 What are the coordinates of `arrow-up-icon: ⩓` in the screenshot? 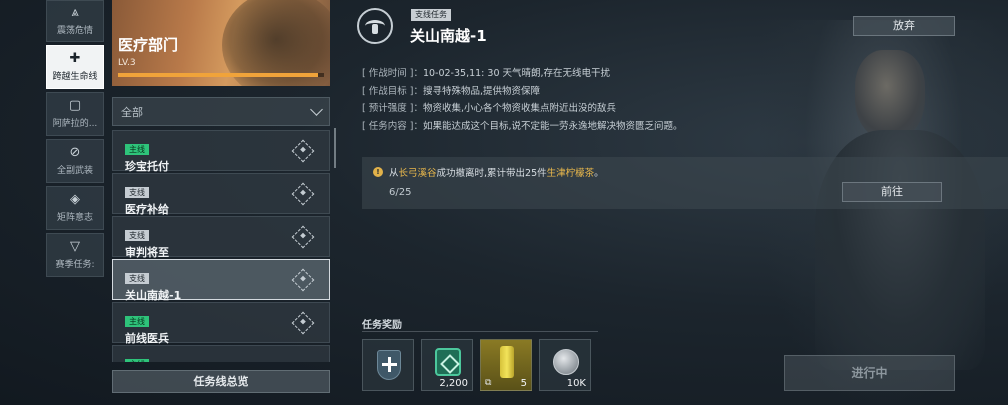 It's located at (75, 12).